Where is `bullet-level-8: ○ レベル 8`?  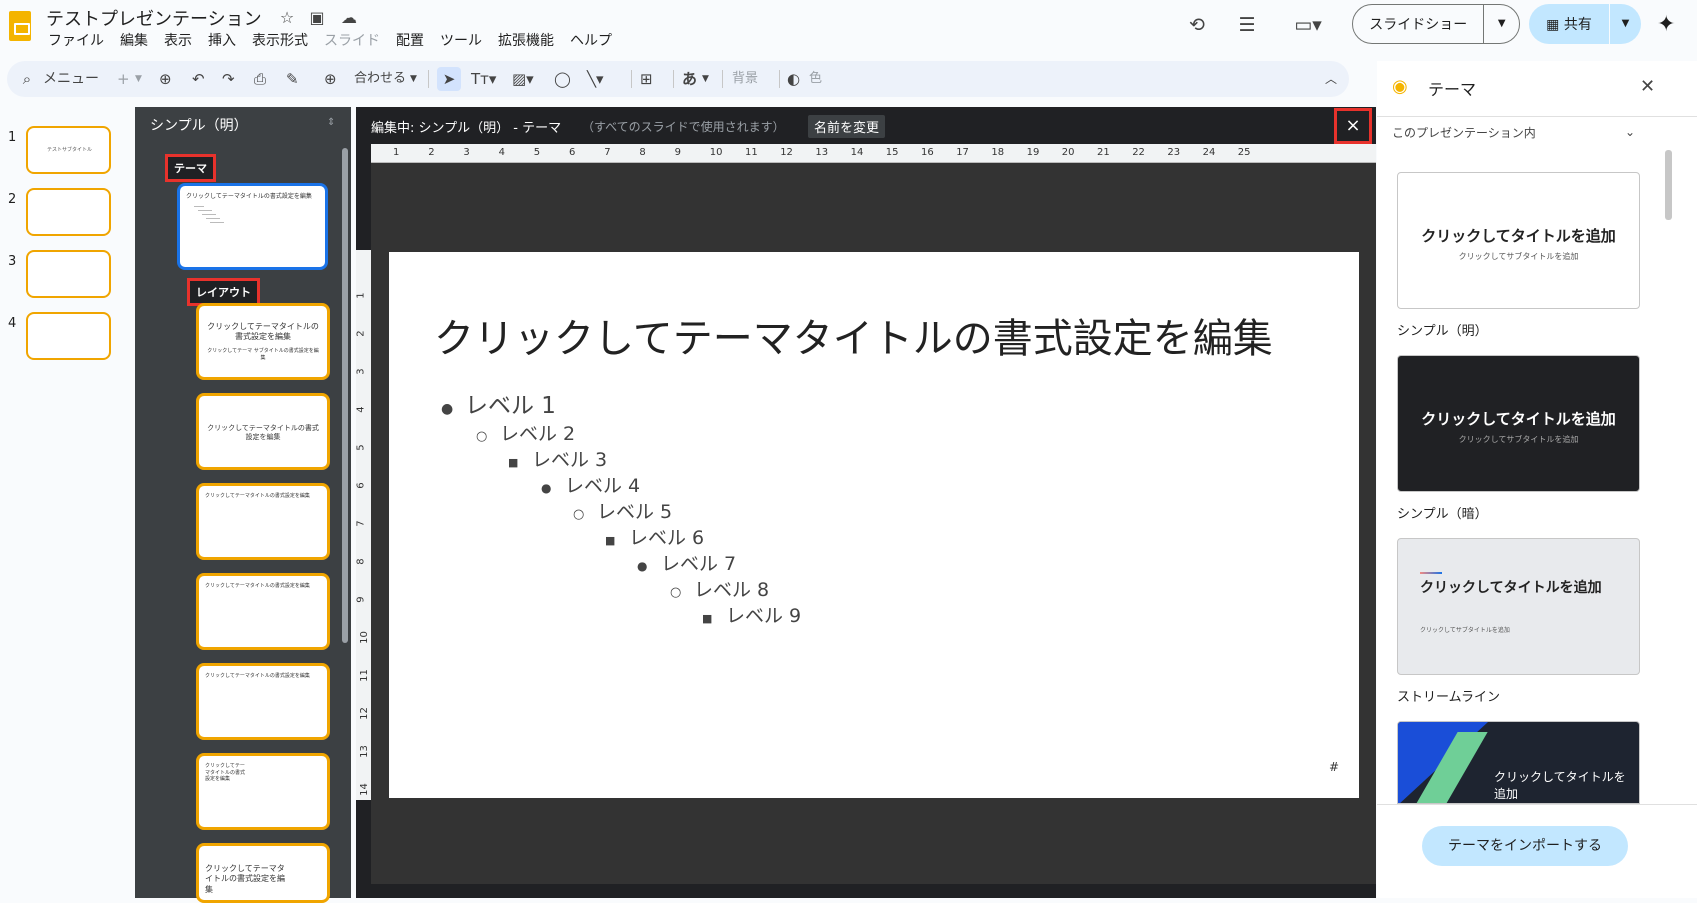 bullet-level-8: ○ レベル 8 is located at coordinates (719, 588).